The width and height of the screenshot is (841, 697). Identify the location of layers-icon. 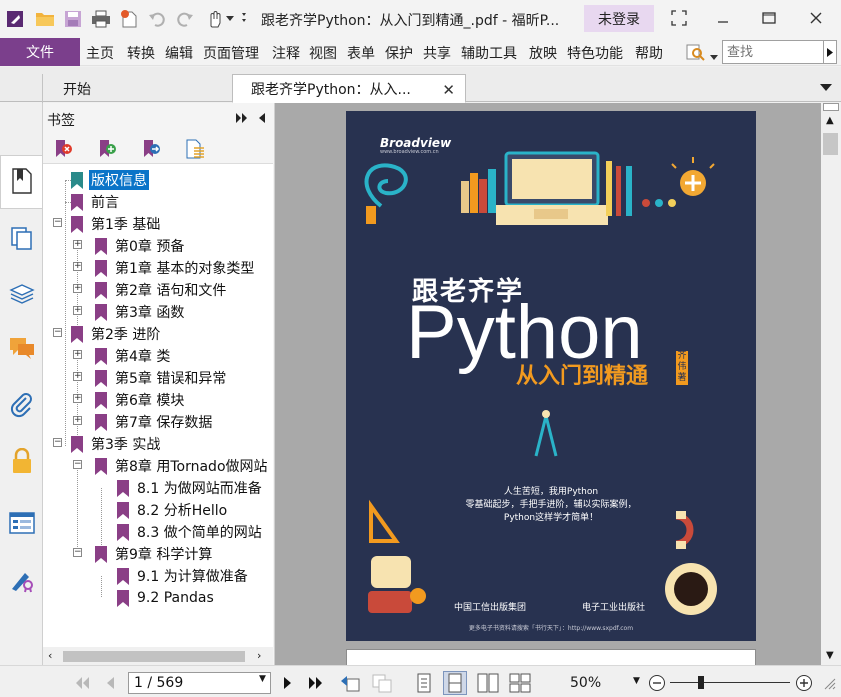
(22, 293).